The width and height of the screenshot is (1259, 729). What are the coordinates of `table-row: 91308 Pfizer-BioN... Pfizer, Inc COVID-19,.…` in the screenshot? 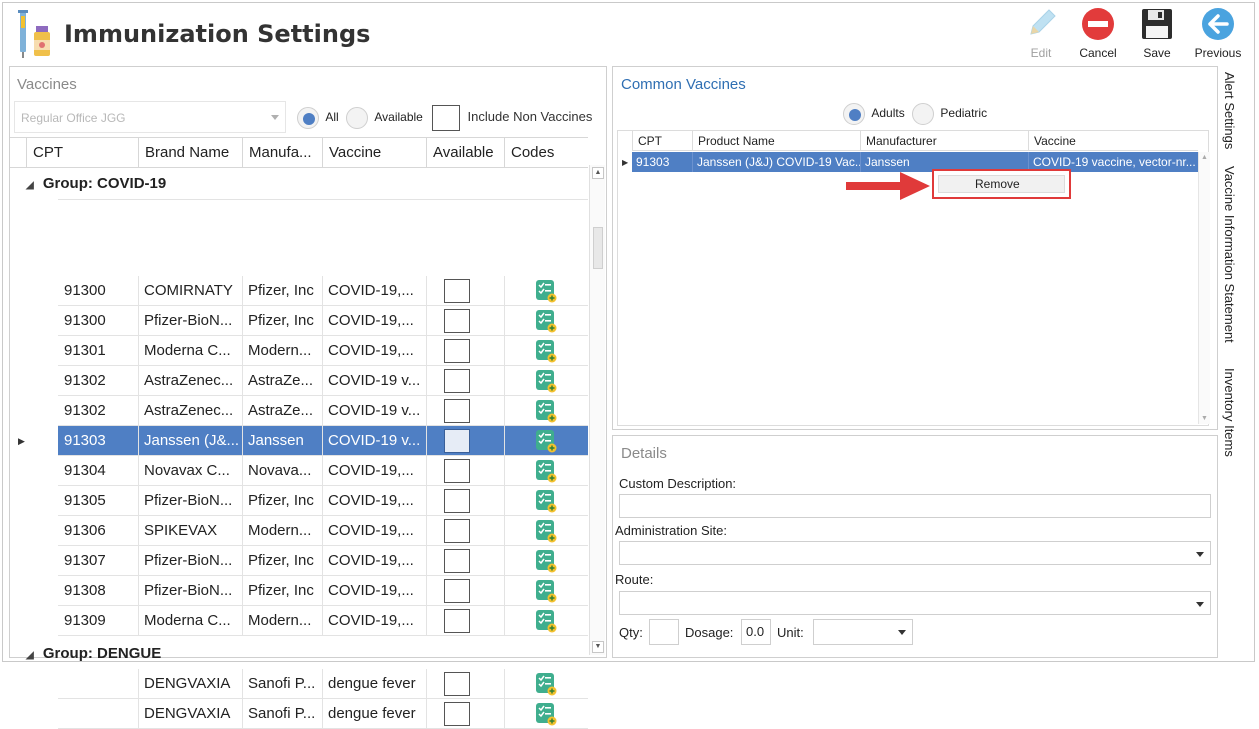 It's located at (323, 591).